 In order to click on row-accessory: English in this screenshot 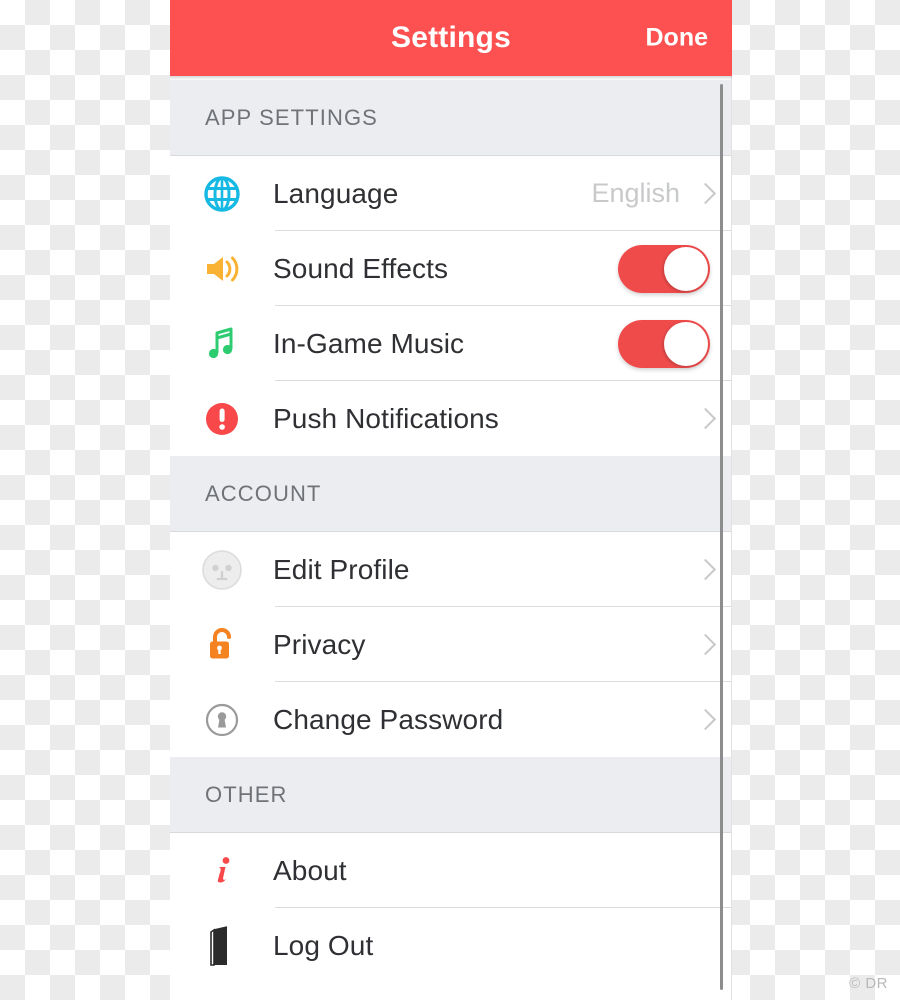, I will do `click(661, 193)`.